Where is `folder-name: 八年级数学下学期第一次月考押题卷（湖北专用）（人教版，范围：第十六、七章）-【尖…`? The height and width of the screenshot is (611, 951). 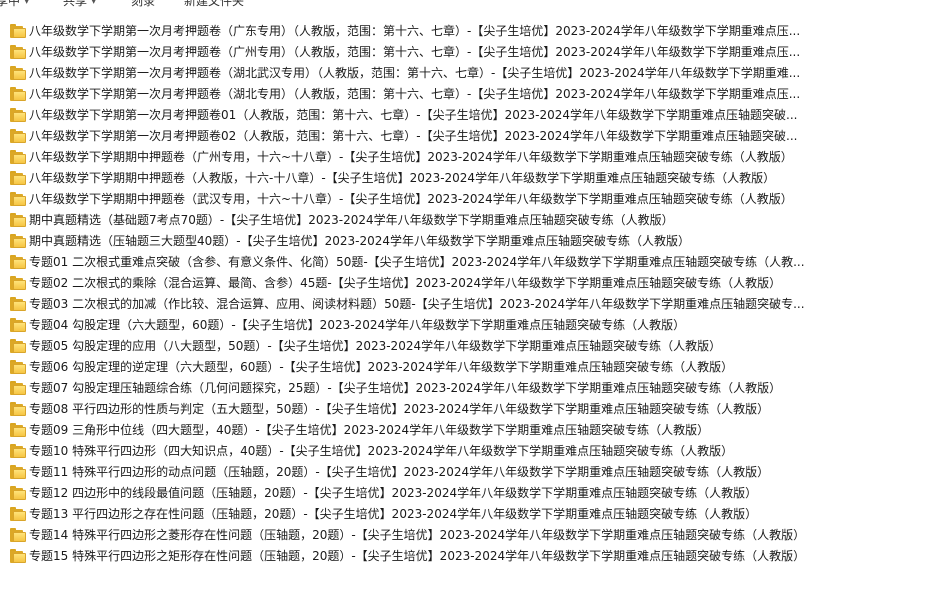 folder-name: 八年级数学下学期第一次月考押题卷（湖北专用）（人教版，范围：第十六、七章）-【尖… is located at coordinates (415, 94).